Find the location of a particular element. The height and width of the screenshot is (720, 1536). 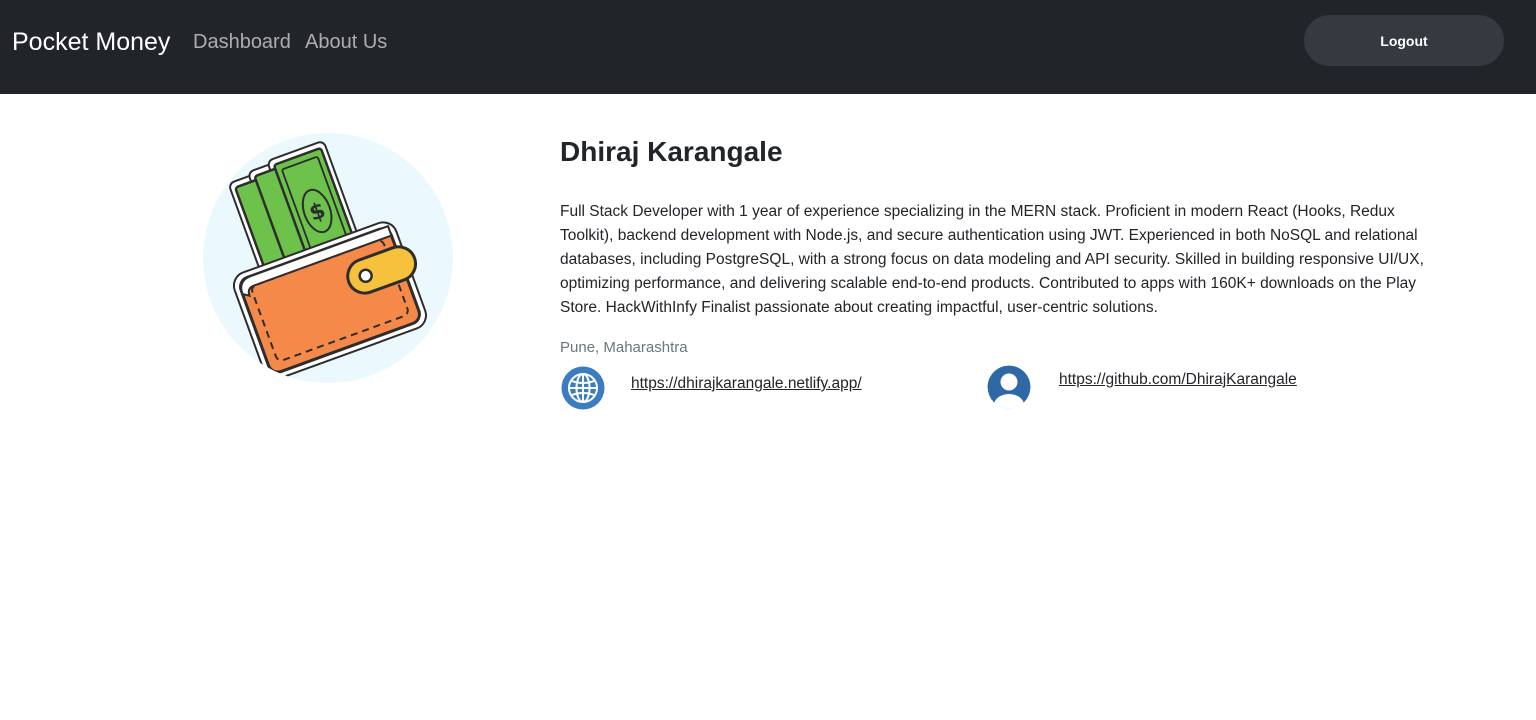

globe-icon is located at coordinates (583, 388).